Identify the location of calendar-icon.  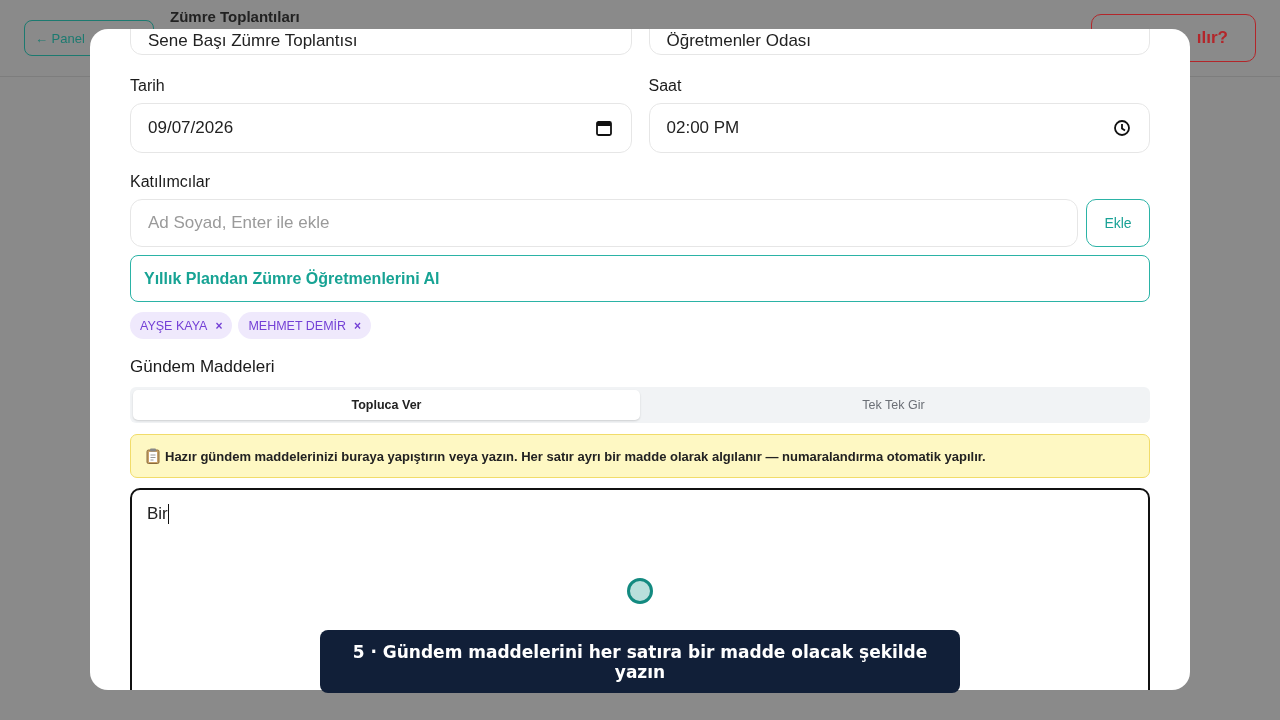
(603, 128).